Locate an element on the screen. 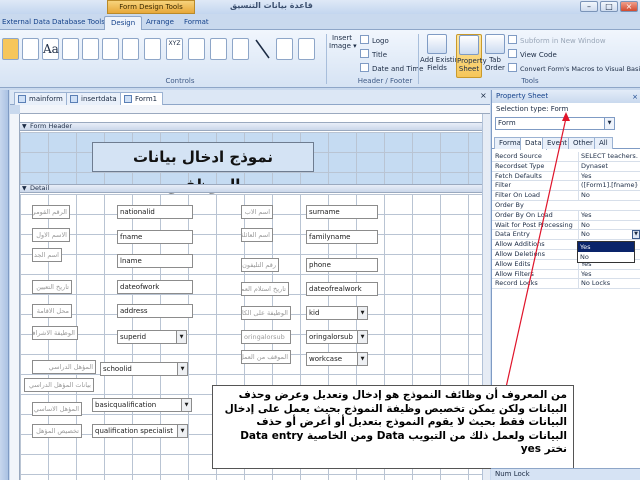  tab-format: Format is located at coordinates (196, 23).